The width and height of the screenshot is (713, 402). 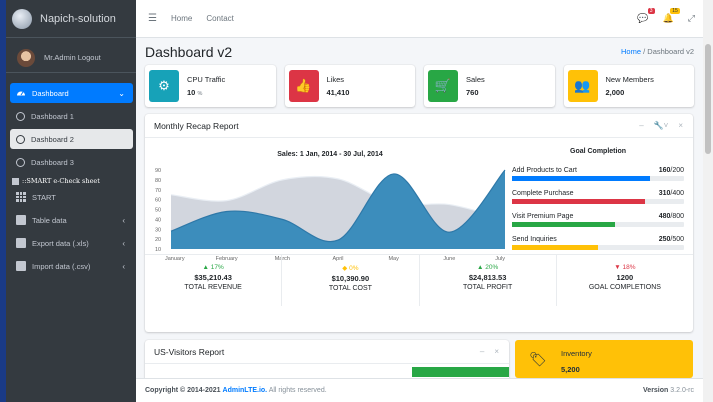 What do you see at coordinates (631, 51) in the screenshot?
I see `breadcrumb-home-link: Home` at bounding box center [631, 51].